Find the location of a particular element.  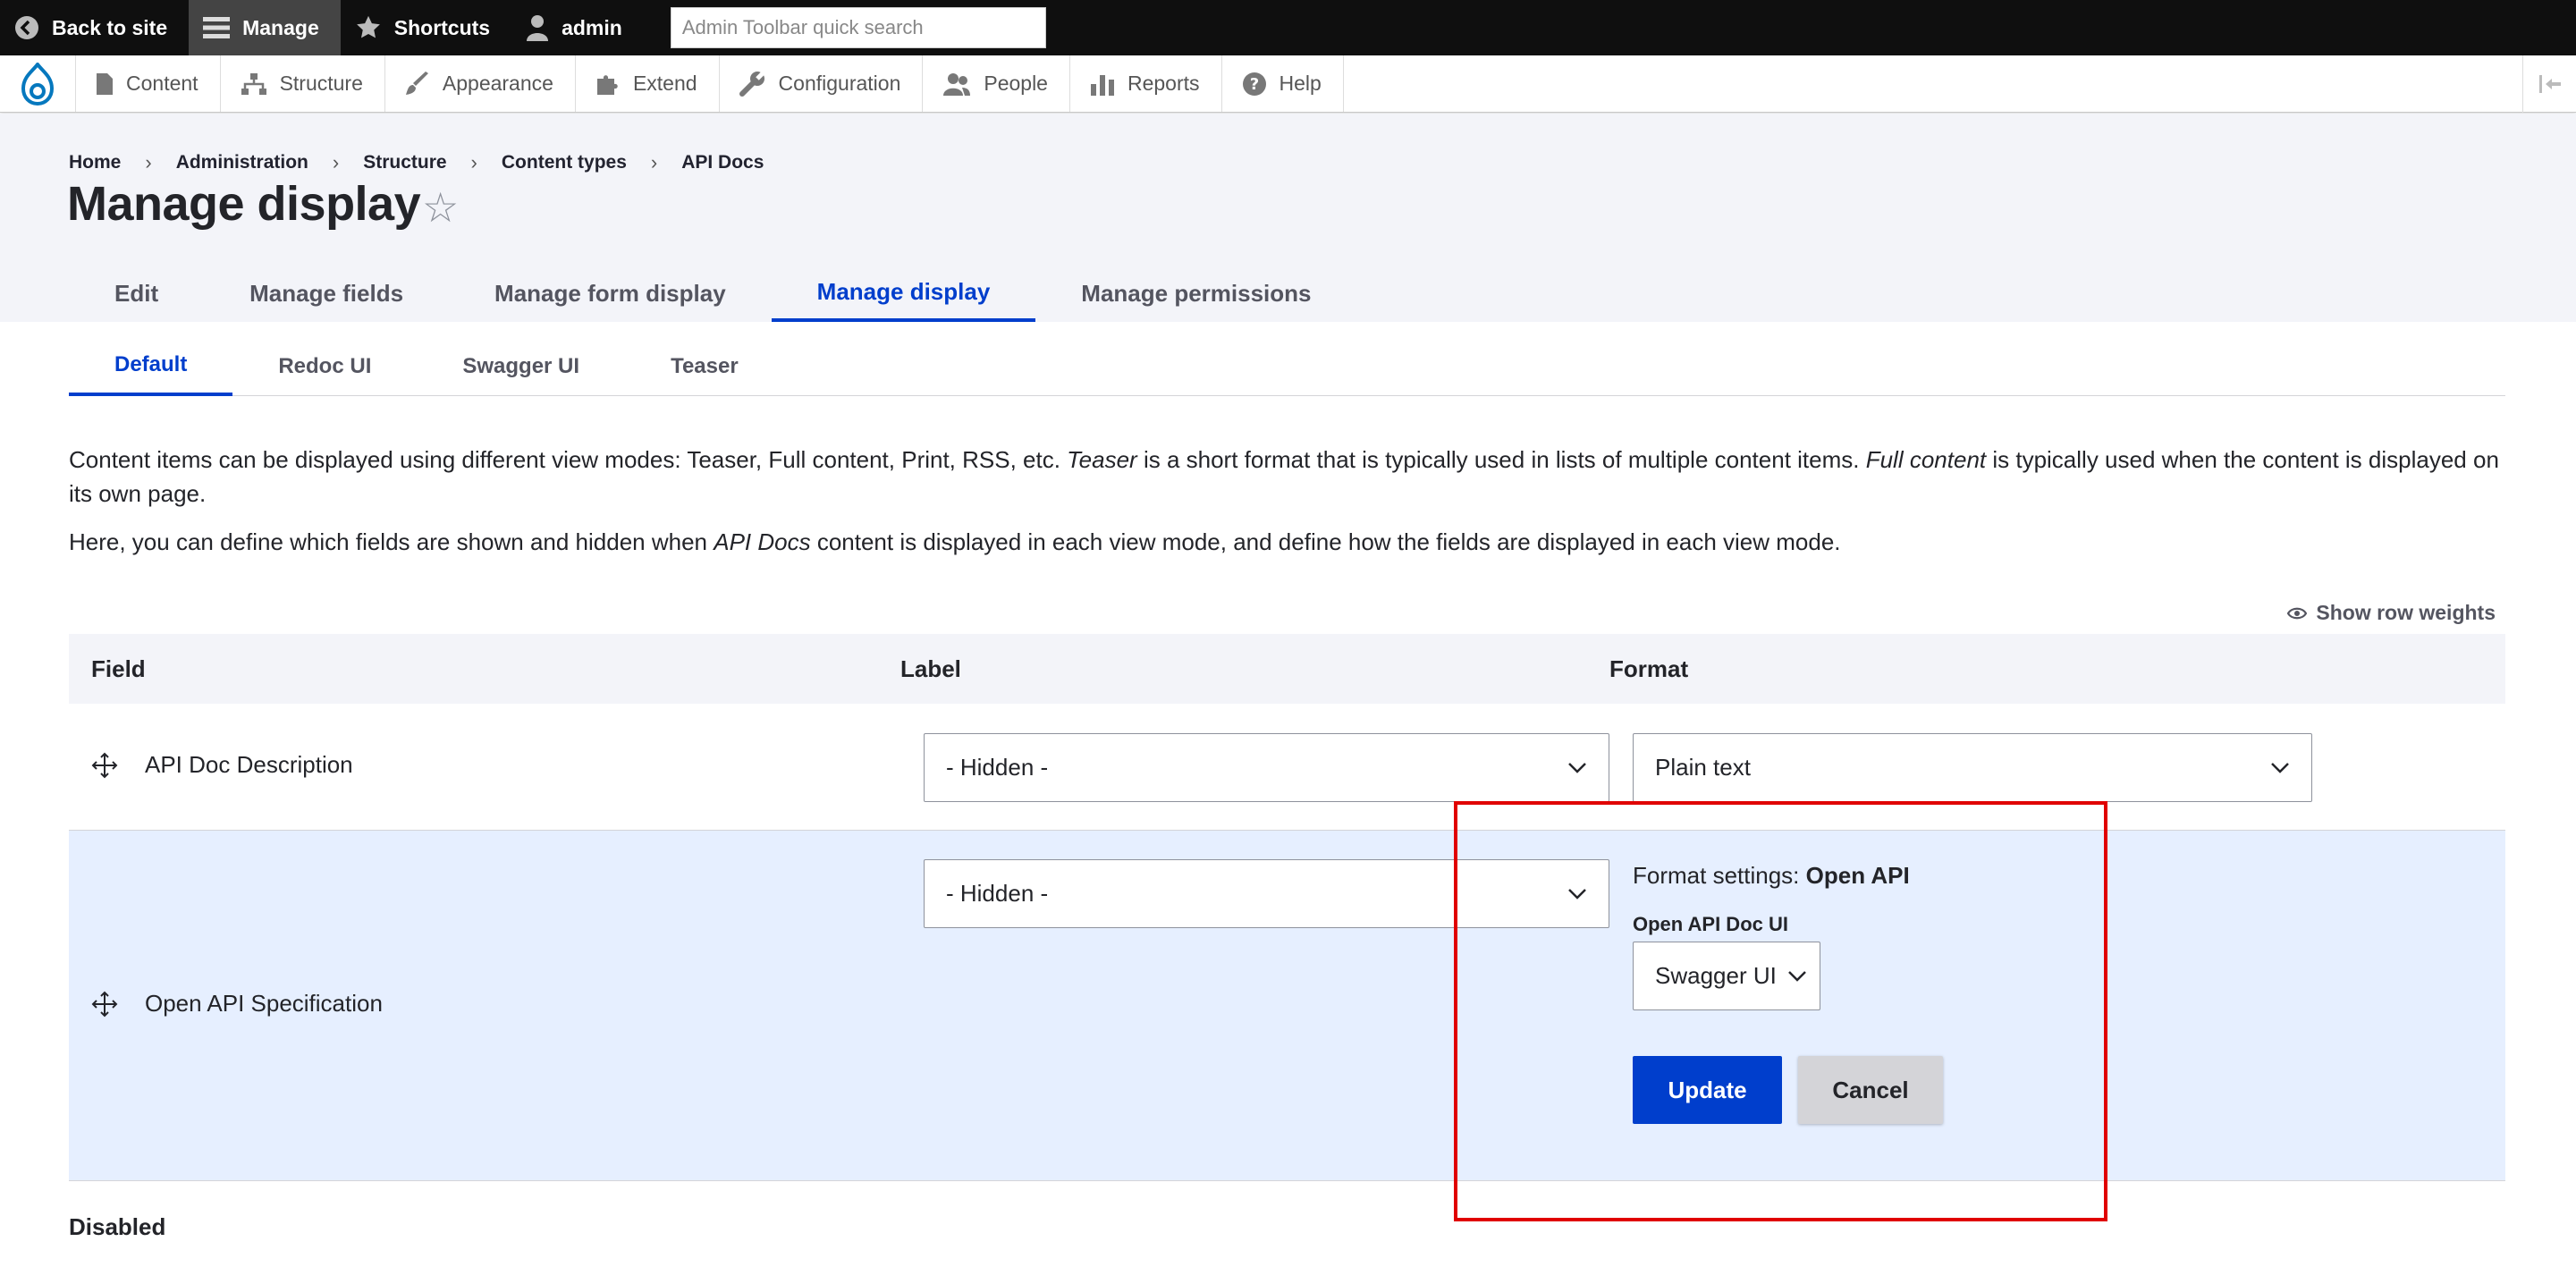

breadcrumb-api-docs: API Docs is located at coordinates (722, 162).